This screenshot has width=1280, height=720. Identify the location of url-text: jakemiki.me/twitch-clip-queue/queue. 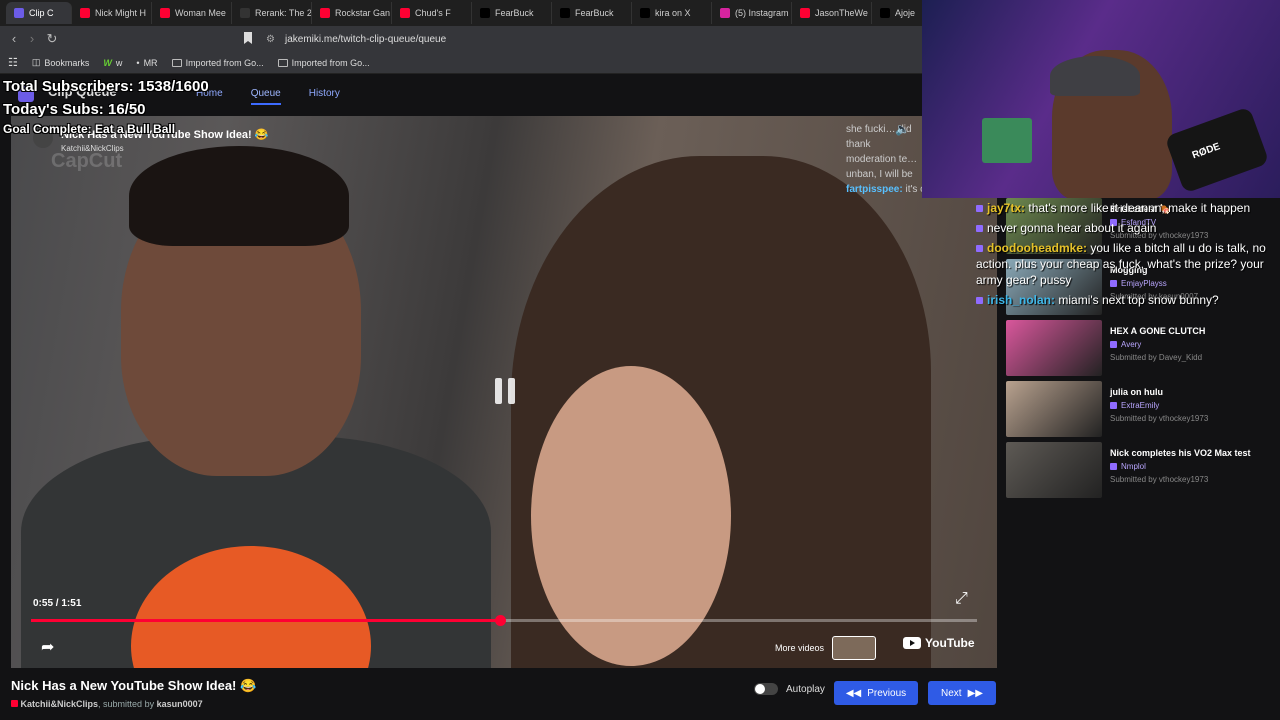
(365, 39).